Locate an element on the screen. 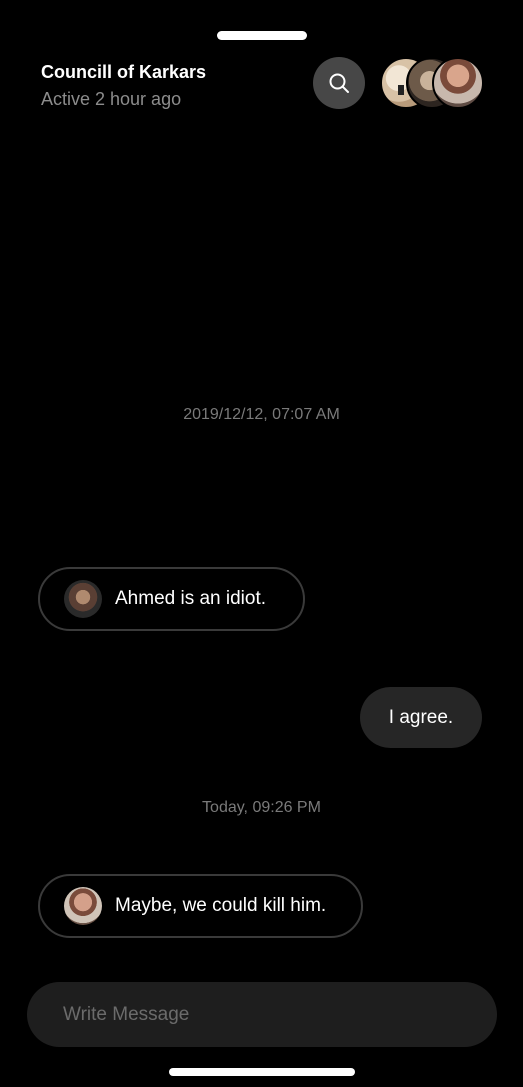  chat-header: Councill of Karkars Active 2 hour ago is located at coordinates (171, 85).